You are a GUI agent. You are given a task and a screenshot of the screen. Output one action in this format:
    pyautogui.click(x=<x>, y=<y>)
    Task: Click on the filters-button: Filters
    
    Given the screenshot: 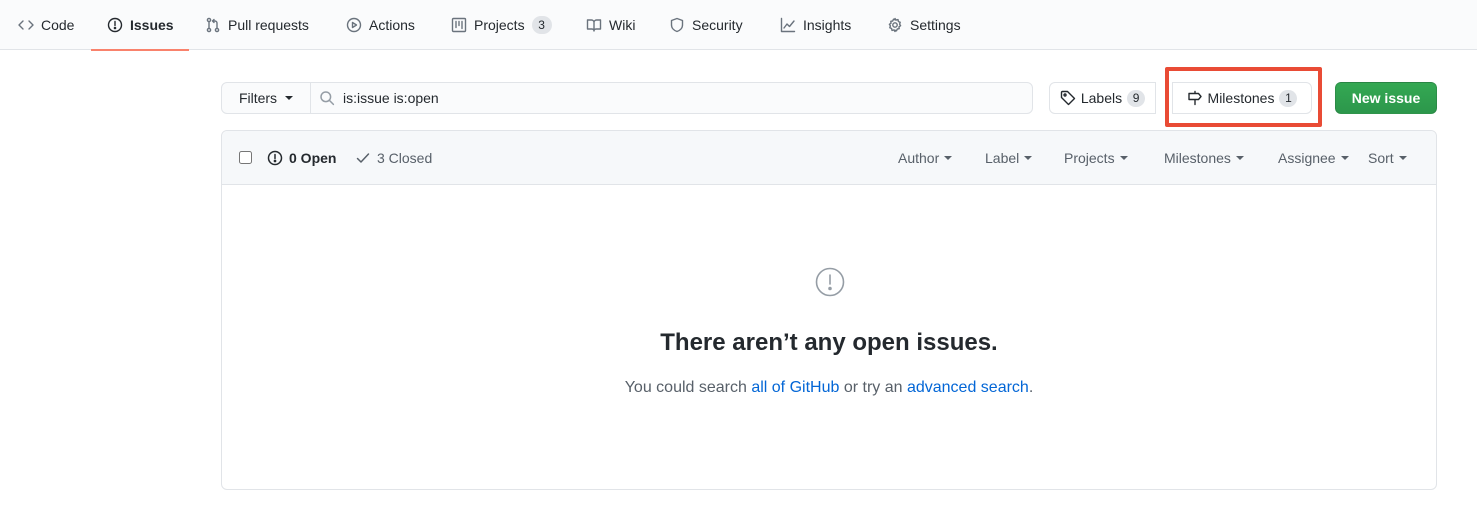 What is the action you would take?
    pyautogui.click(x=266, y=98)
    